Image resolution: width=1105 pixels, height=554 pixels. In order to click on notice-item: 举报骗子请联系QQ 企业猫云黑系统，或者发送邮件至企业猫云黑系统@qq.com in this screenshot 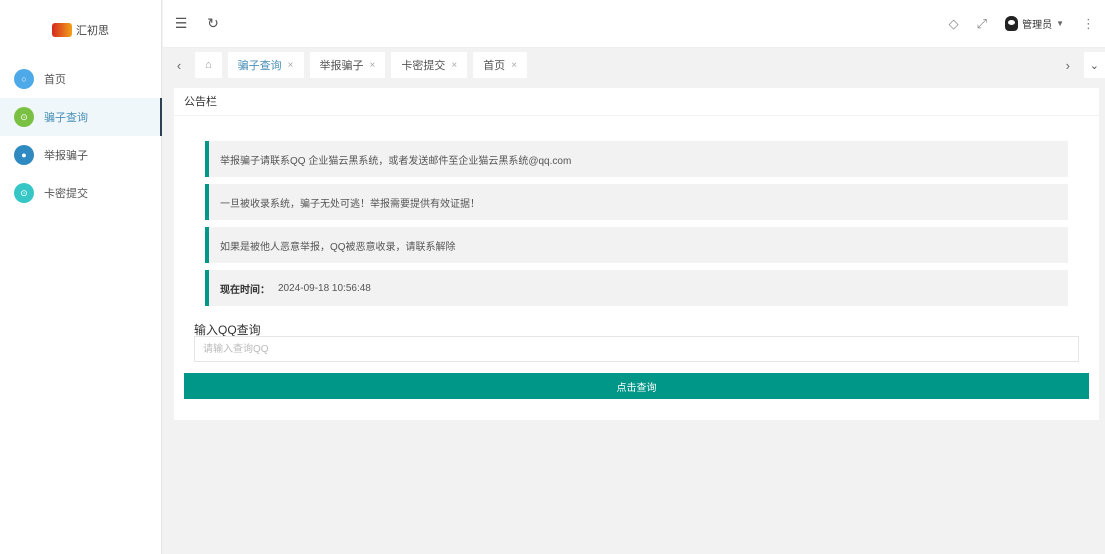, I will do `click(636, 159)`.